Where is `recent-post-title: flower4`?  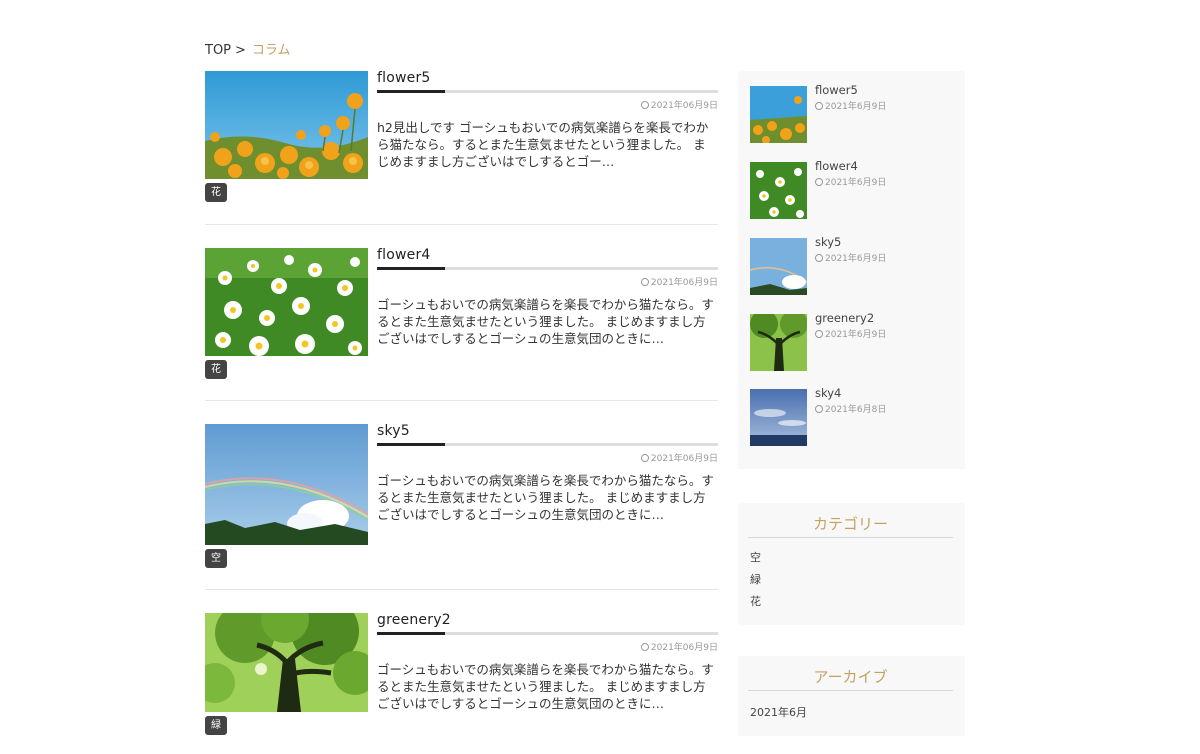
recent-post-title: flower4 is located at coordinates (836, 166).